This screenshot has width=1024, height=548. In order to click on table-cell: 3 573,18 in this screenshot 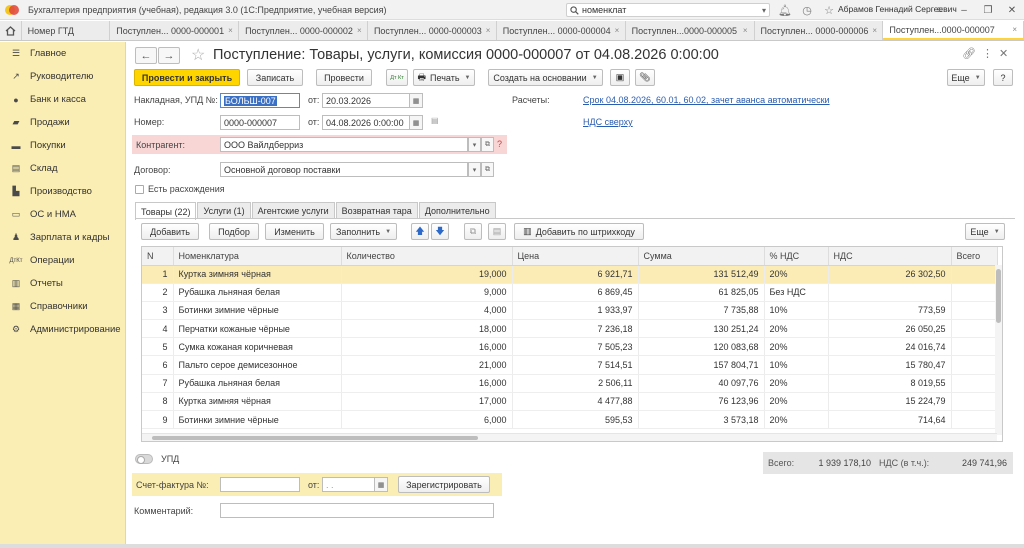, I will do `click(701, 420)`.